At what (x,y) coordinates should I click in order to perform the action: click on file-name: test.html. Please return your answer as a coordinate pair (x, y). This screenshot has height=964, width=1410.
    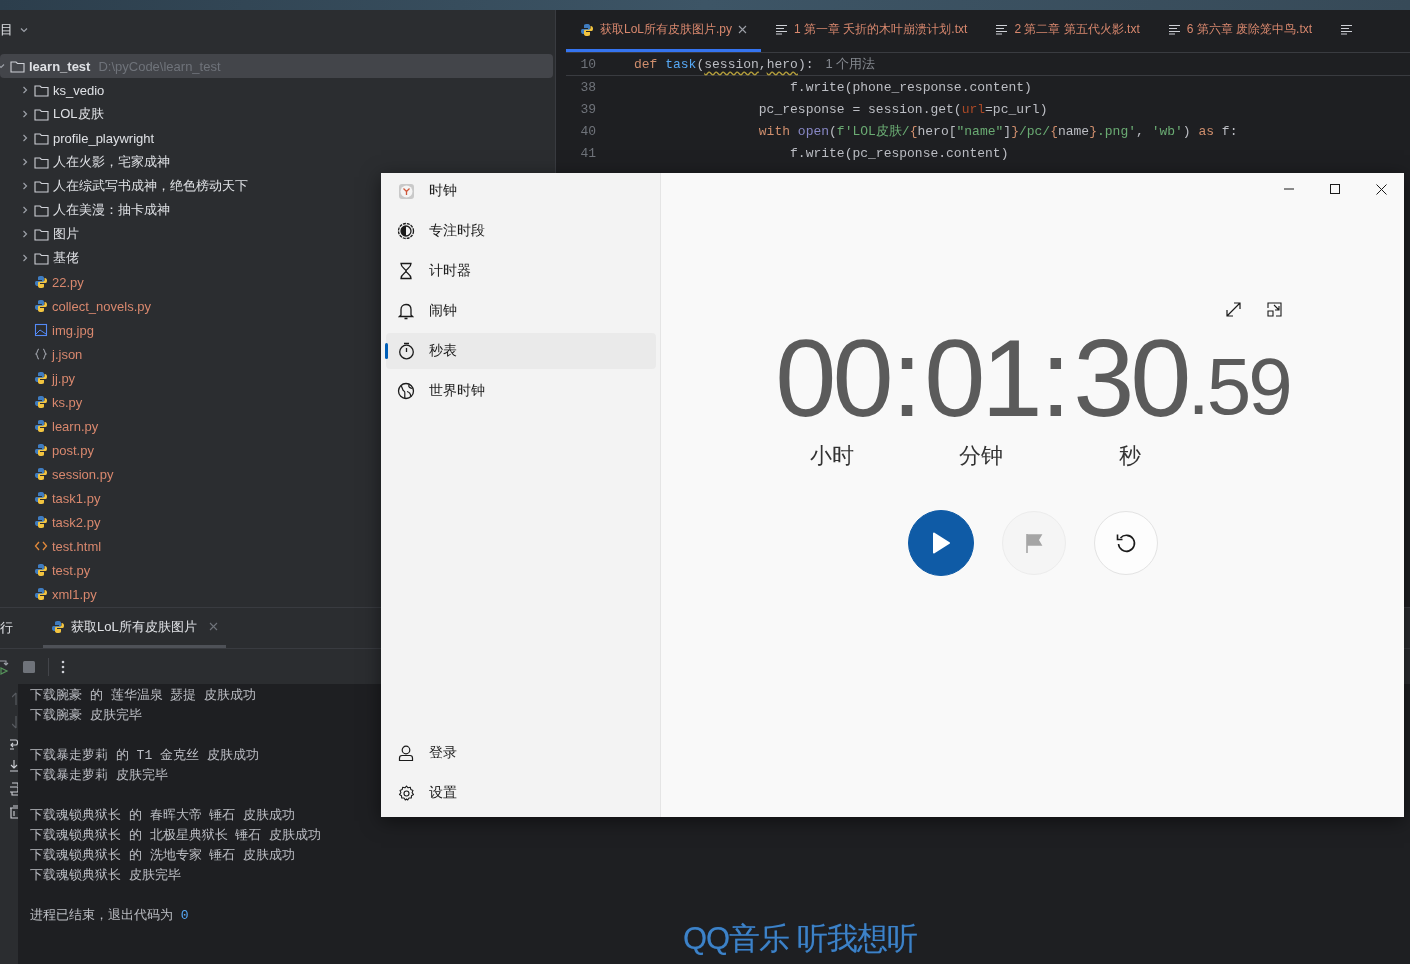
    Looking at the image, I should click on (77, 546).